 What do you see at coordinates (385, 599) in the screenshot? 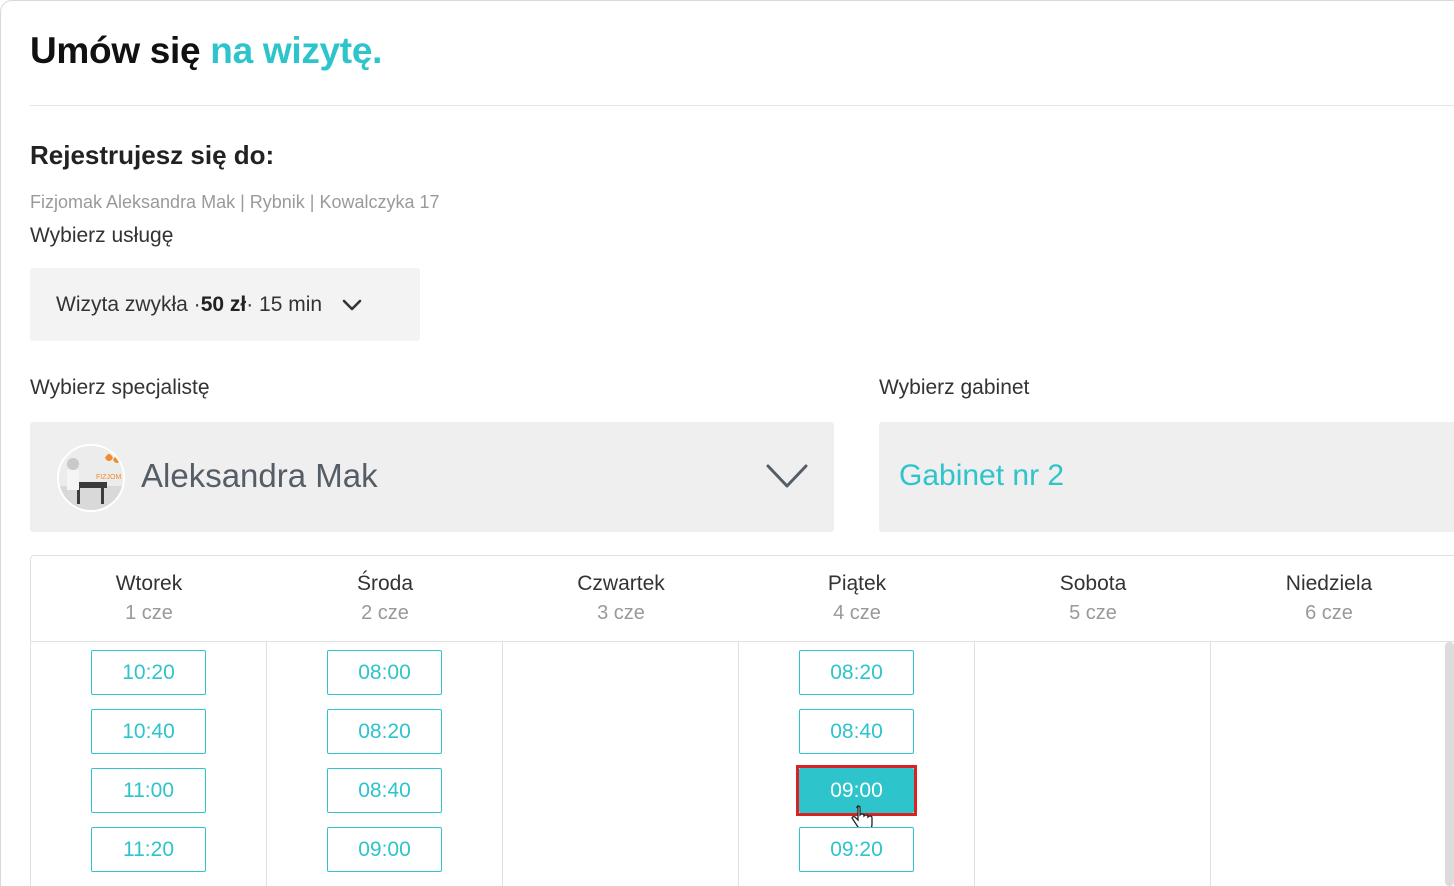
I see `day-header: Środa 2 cze` at bounding box center [385, 599].